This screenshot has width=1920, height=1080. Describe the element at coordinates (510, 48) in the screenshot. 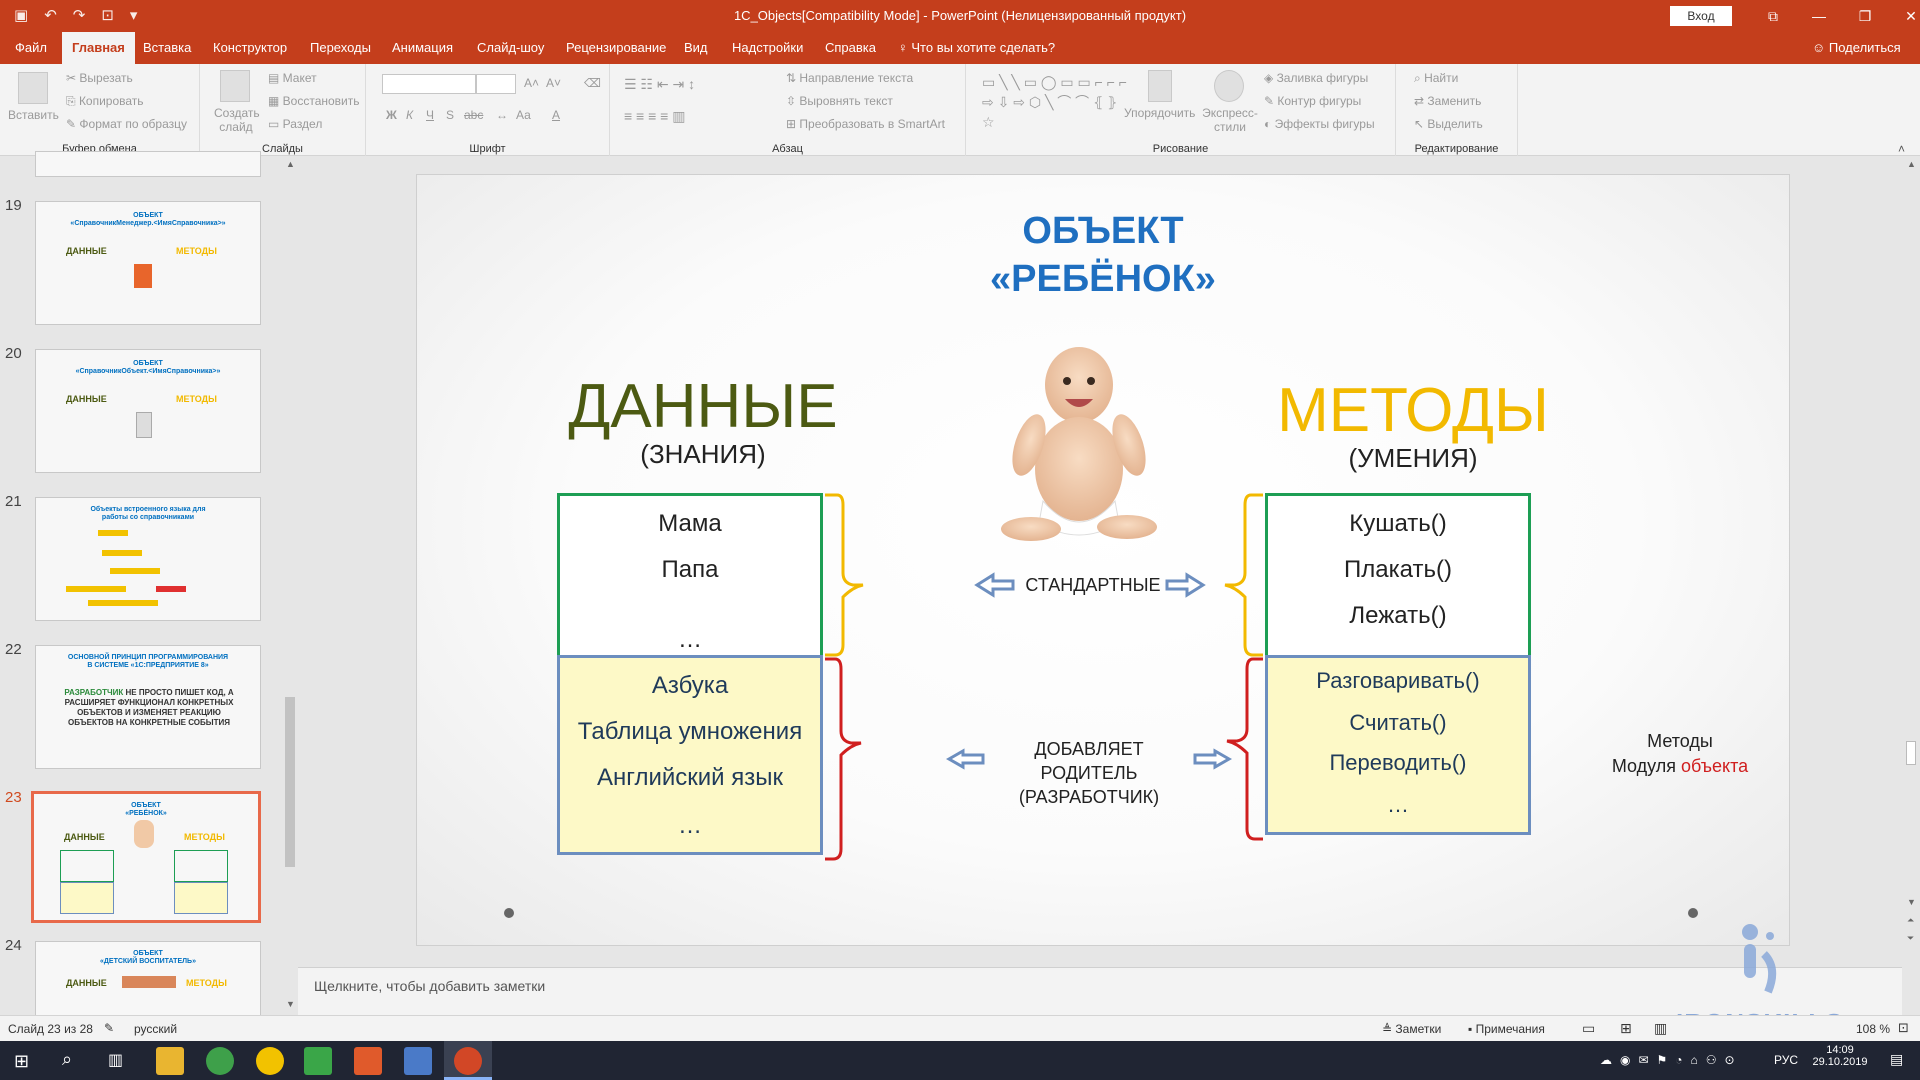

I see `tab-slideshow: Слайд-шоу` at that location.